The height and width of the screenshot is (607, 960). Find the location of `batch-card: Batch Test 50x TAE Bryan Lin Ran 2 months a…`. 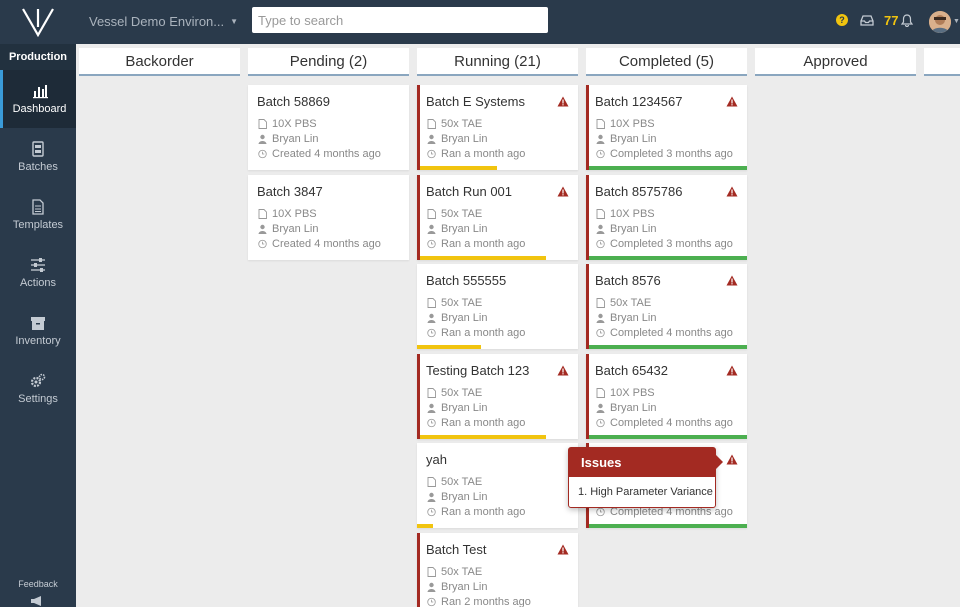

batch-card: Batch Test 50x TAE Bryan Lin Ran 2 months a… is located at coordinates (497, 569).